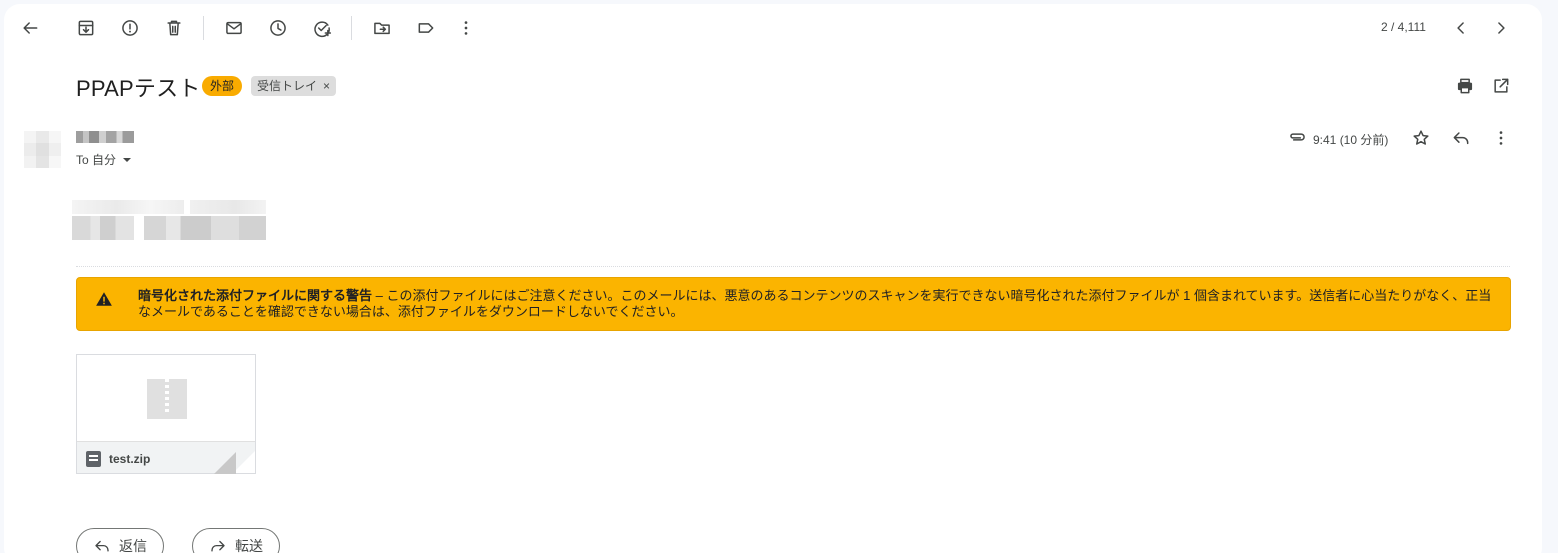 This screenshot has height=553, width=1558. What do you see at coordinates (1461, 28) in the screenshot?
I see `chevron-left-icon` at bounding box center [1461, 28].